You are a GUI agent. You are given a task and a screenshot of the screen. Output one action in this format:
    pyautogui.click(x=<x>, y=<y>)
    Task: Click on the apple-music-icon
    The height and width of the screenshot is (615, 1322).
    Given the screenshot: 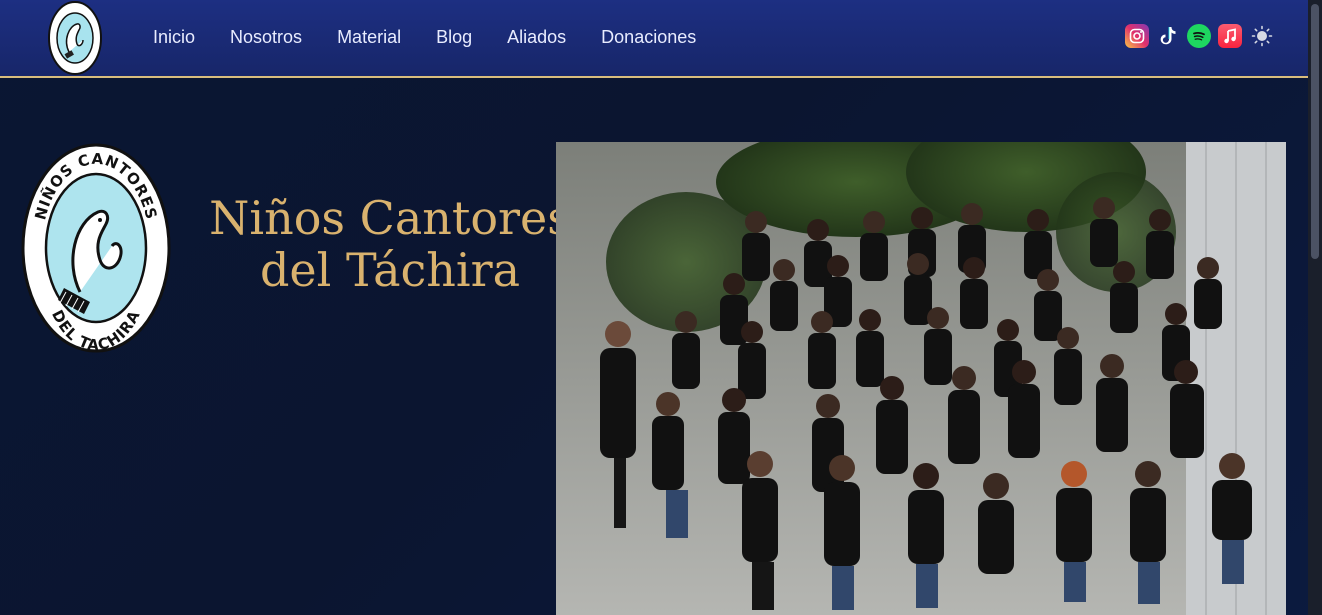 What is the action you would take?
    pyautogui.click(x=1230, y=36)
    